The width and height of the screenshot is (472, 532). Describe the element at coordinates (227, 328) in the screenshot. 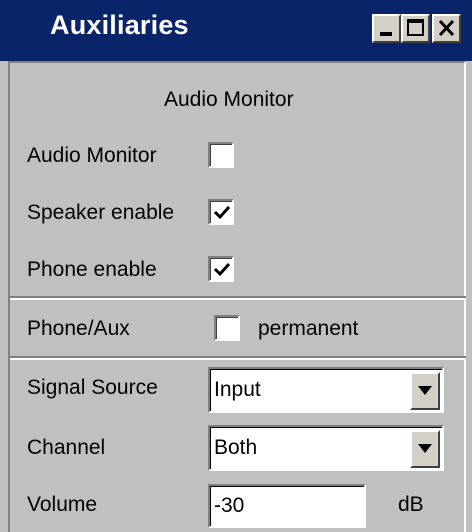

I see `phone-aux-permanent-checkbox` at that location.